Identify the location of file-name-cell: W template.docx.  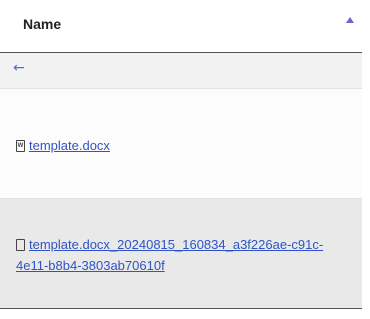
(185, 145).